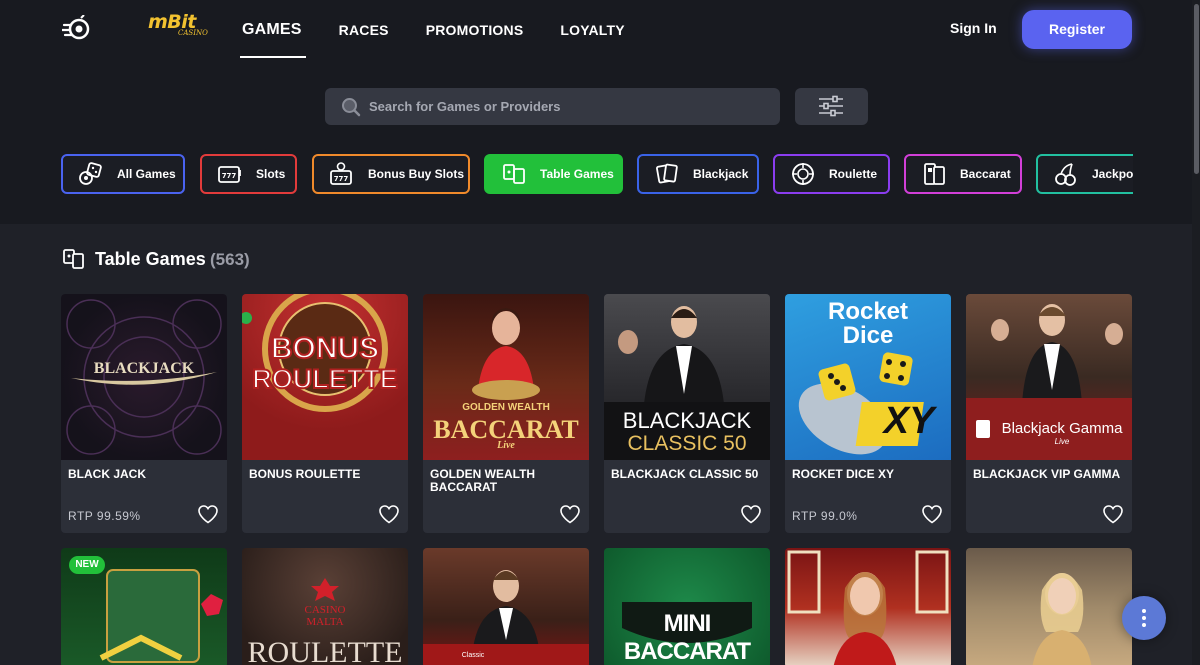 Image resolution: width=1200 pixels, height=665 pixels. I want to click on category-bonus-buy-slots: 777 Bonus Buy Slots, so click(391, 174).